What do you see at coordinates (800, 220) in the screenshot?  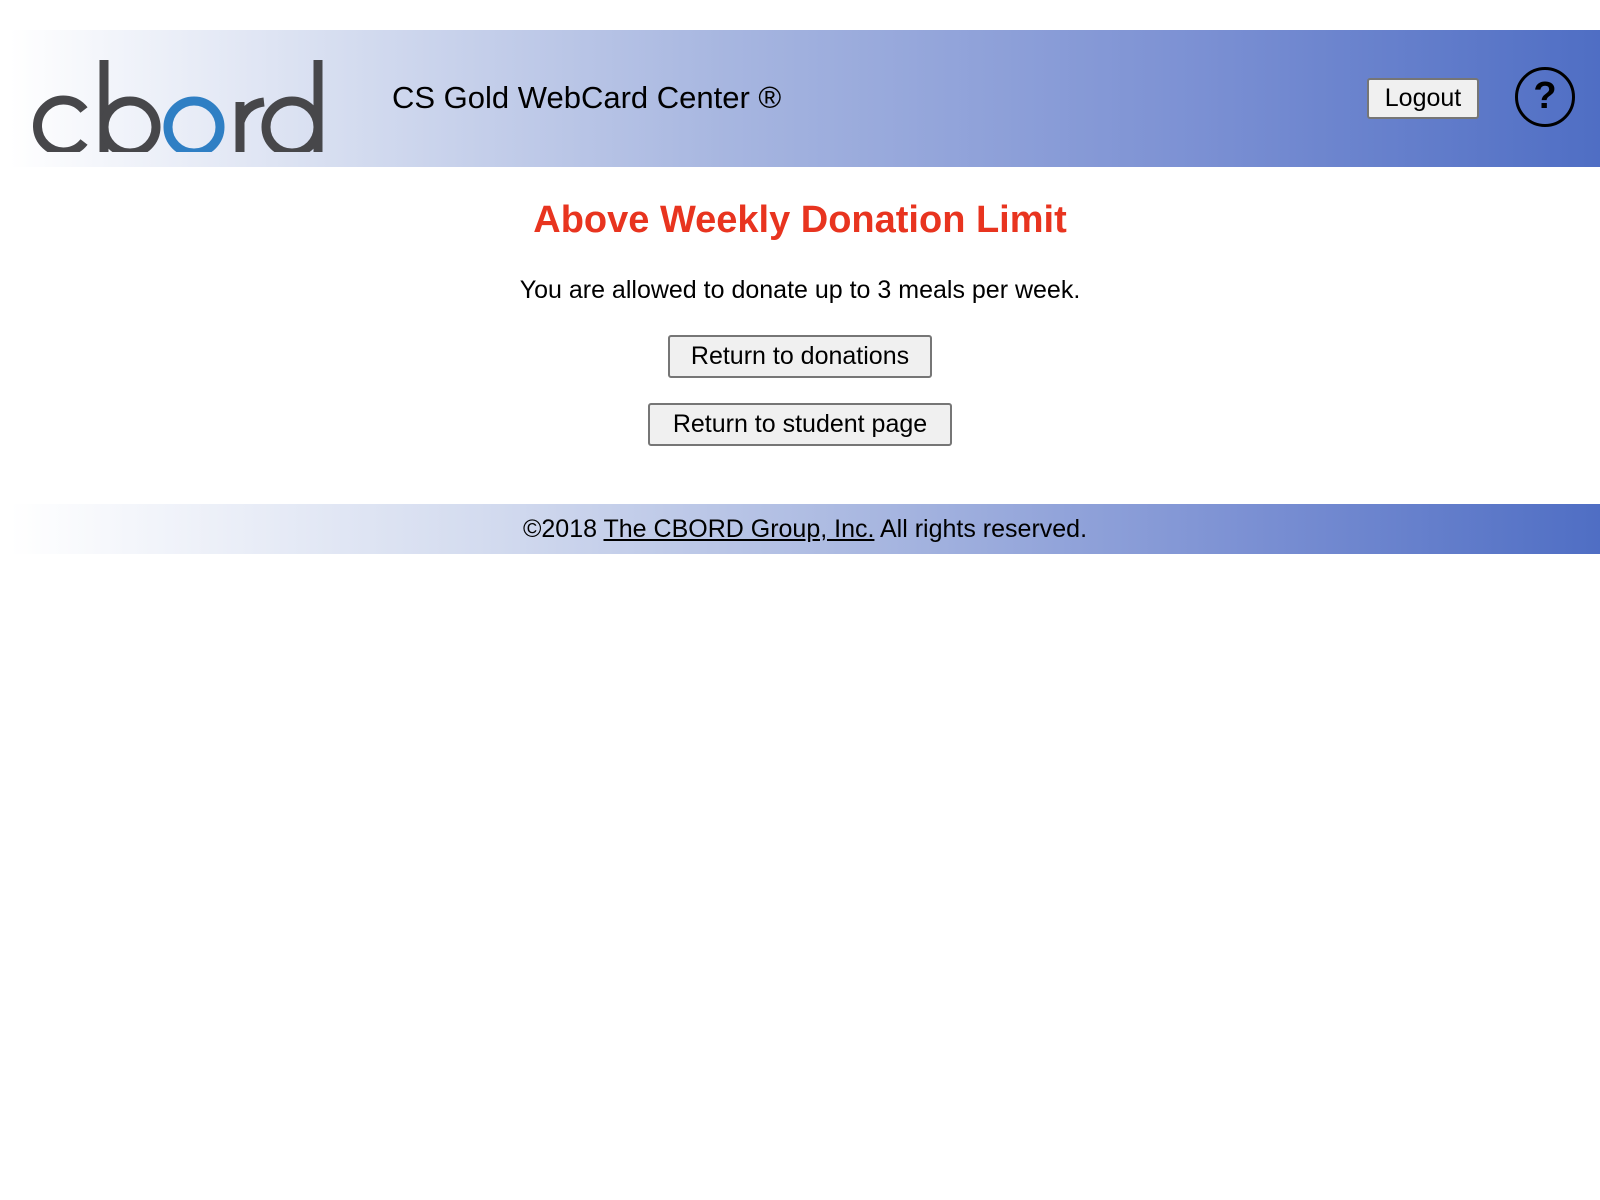 I see `error-title: Above Weekly Donation Limit` at bounding box center [800, 220].